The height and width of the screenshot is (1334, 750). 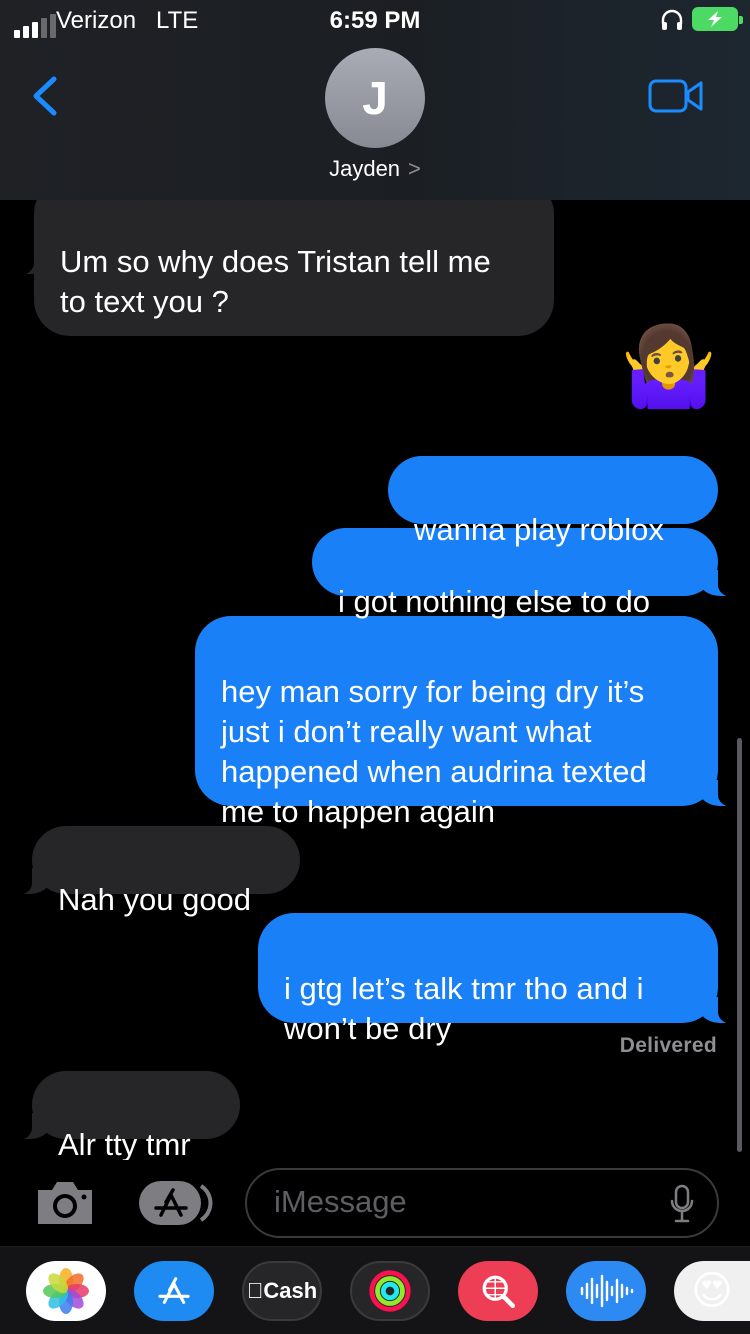 What do you see at coordinates (672, 19) in the screenshot?
I see `headphones-icon` at bounding box center [672, 19].